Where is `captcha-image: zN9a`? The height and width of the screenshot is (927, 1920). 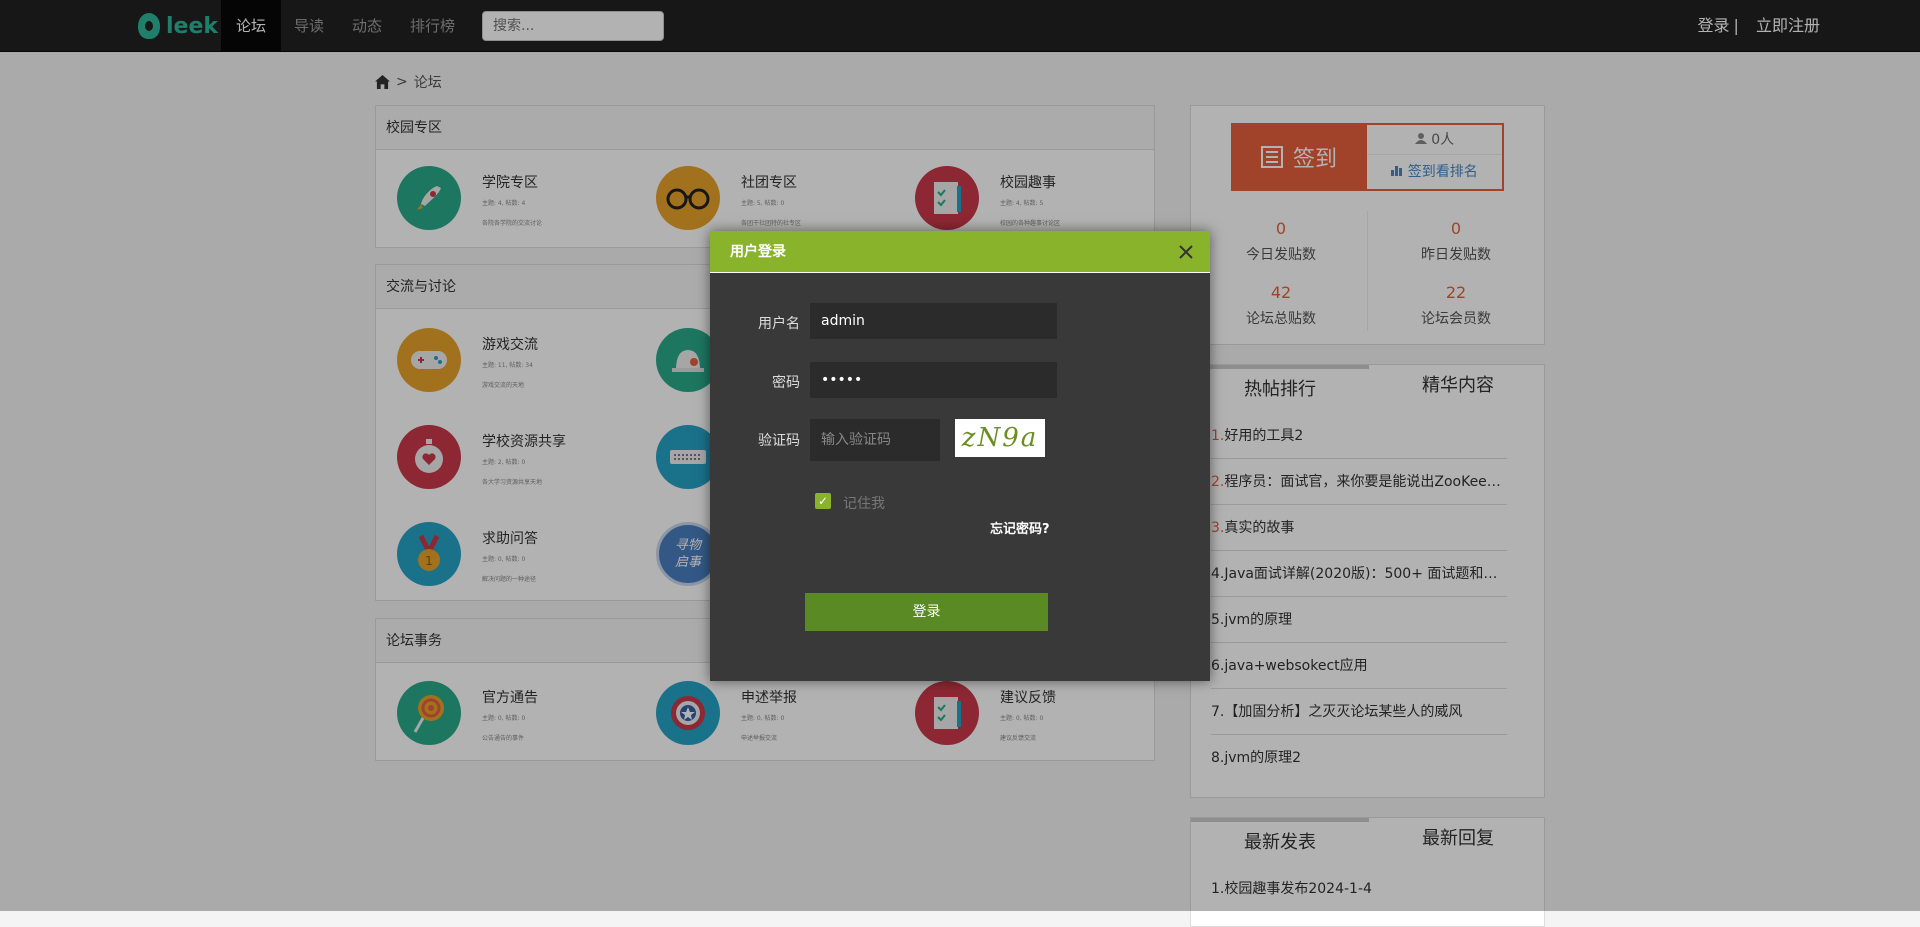 captcha-image: zN9a is located at coordinates (1000, 438).